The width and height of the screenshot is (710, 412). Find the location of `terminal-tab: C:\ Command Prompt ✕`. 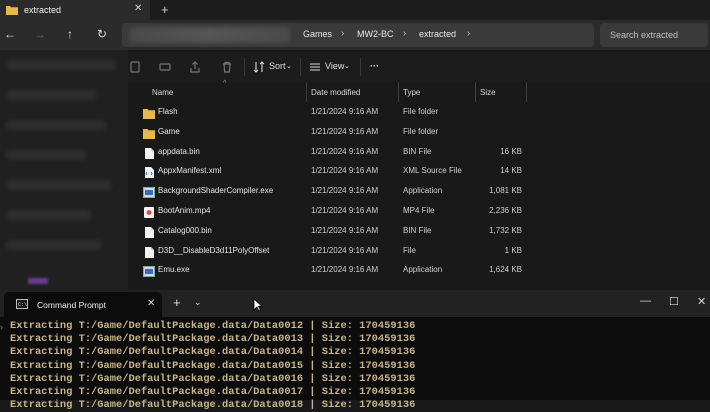

terminal-tab: C:\ Command Prompt ✕ is located at coordinates (83, 304).